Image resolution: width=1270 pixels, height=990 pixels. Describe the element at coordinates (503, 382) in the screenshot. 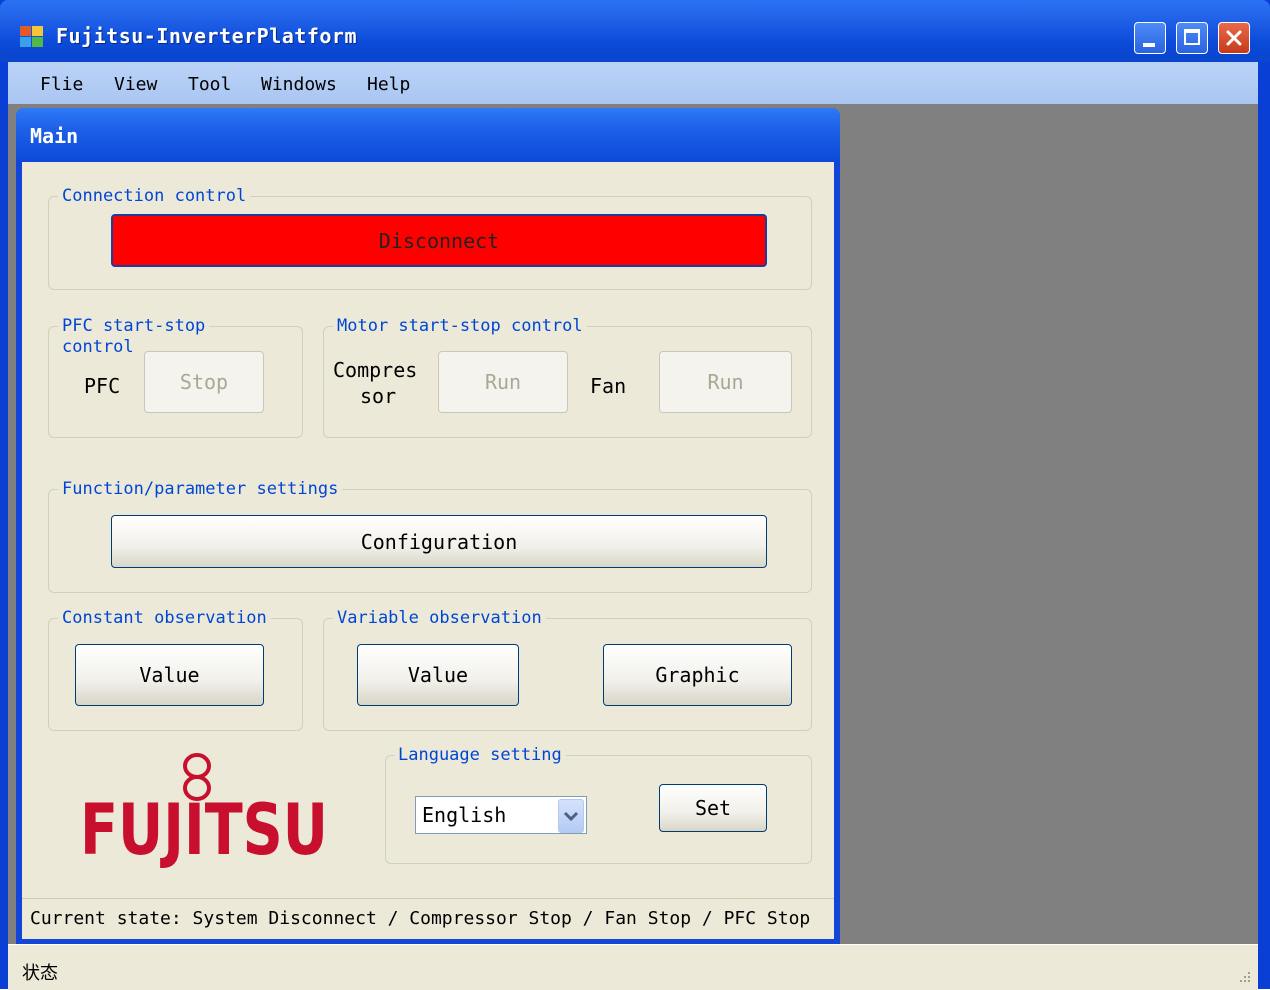

I see `compressor-run-button: Run` at that location.